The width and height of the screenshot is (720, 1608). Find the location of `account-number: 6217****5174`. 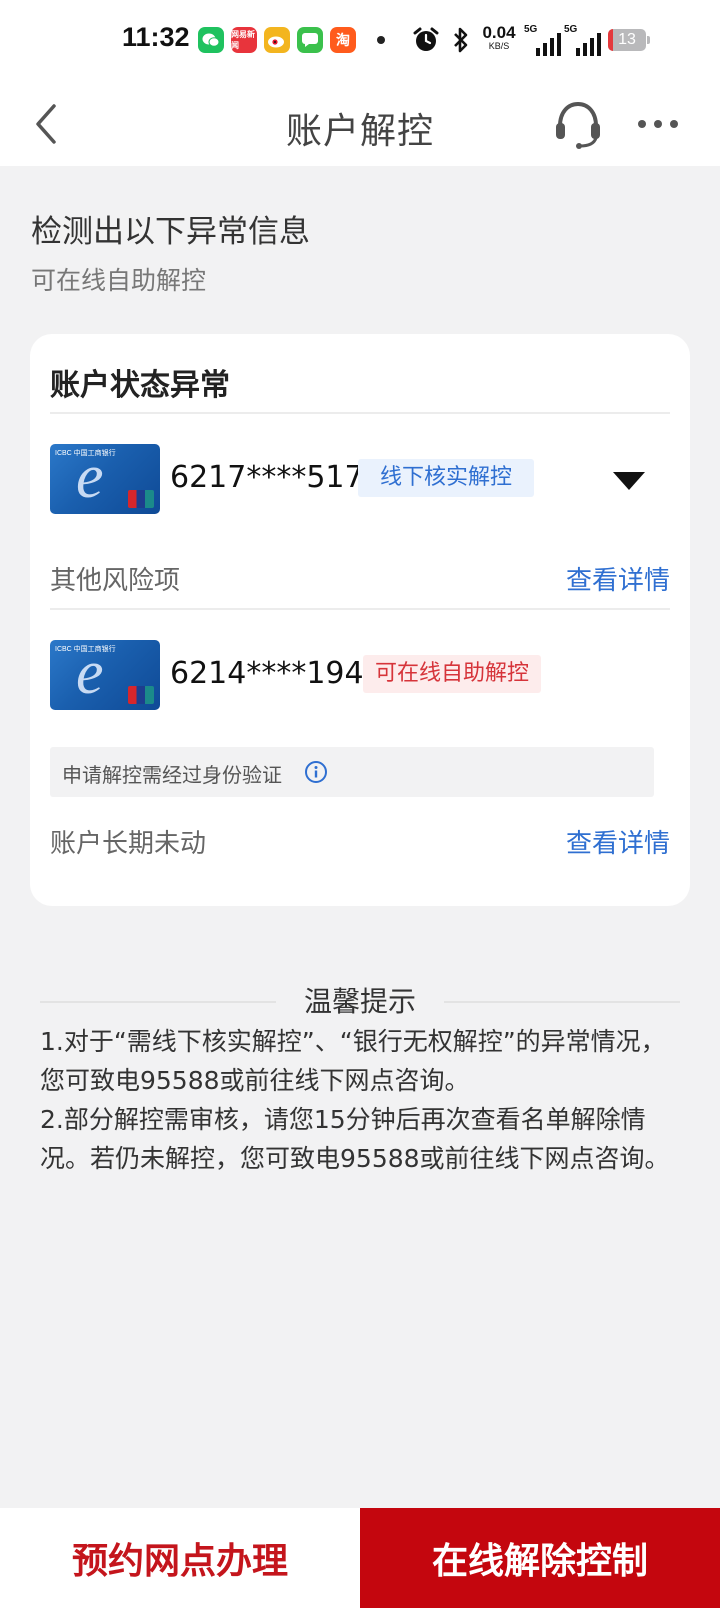

account-number: 6217****5174 is located at coordinates (276, 477).